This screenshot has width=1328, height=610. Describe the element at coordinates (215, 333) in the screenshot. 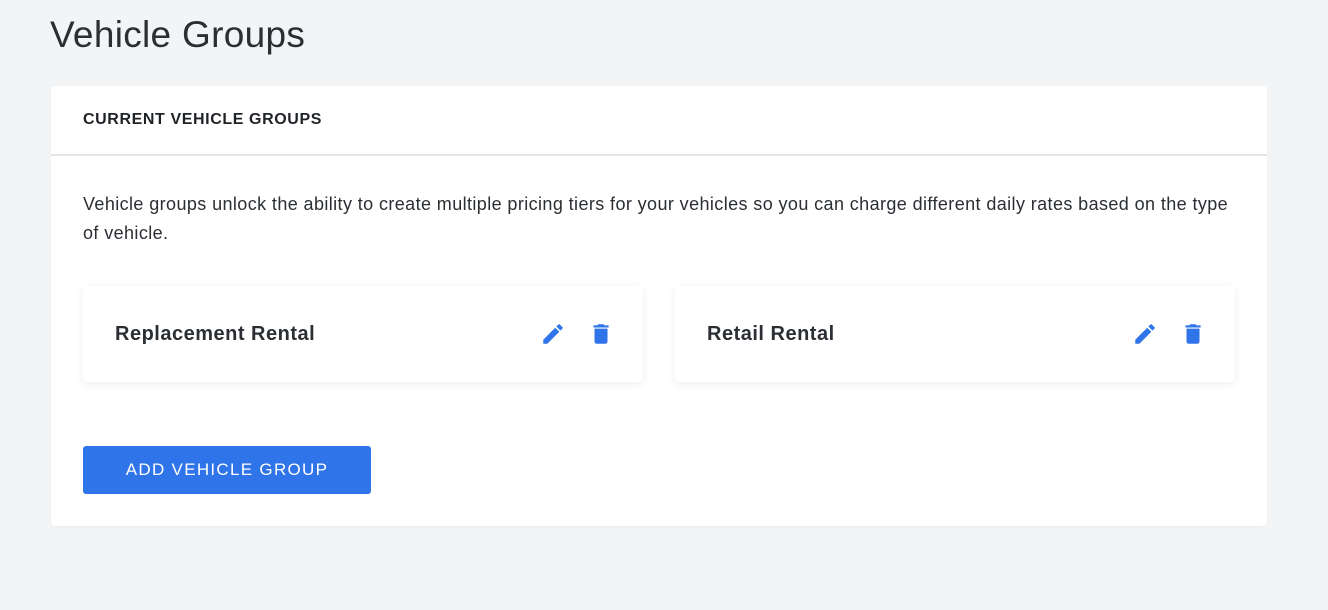

I see `vehicle-group-name: Replacement Rental` at that location.